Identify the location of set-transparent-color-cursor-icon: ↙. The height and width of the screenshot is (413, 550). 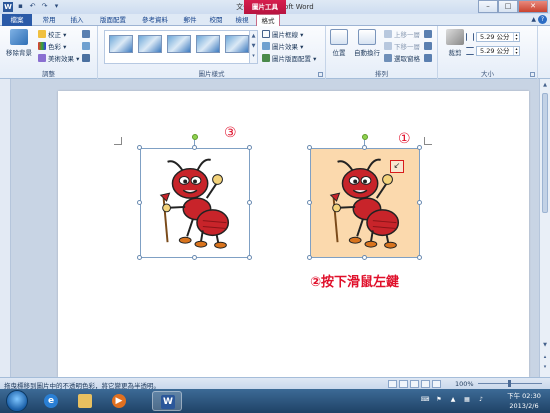
(397, 166).